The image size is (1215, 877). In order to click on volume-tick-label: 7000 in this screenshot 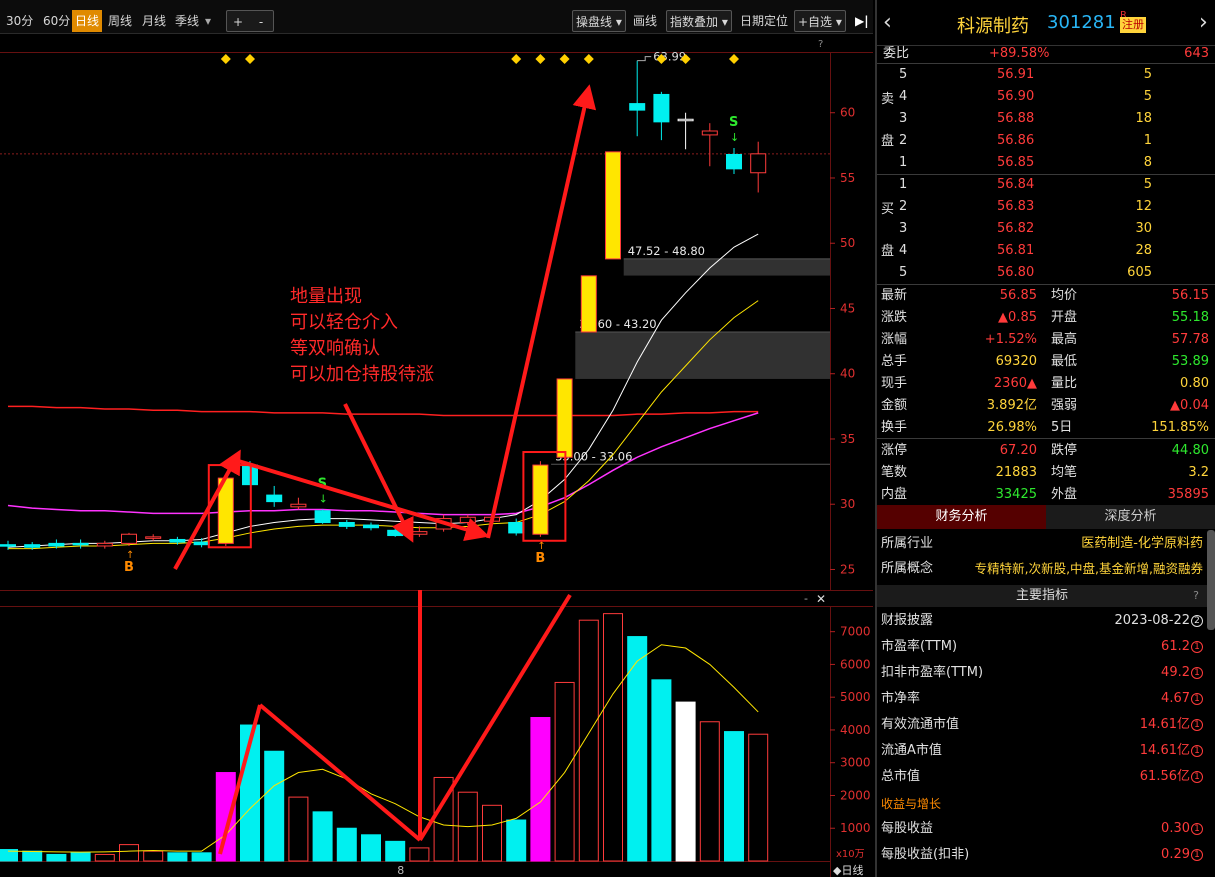, I will do `click(855, 632)`.